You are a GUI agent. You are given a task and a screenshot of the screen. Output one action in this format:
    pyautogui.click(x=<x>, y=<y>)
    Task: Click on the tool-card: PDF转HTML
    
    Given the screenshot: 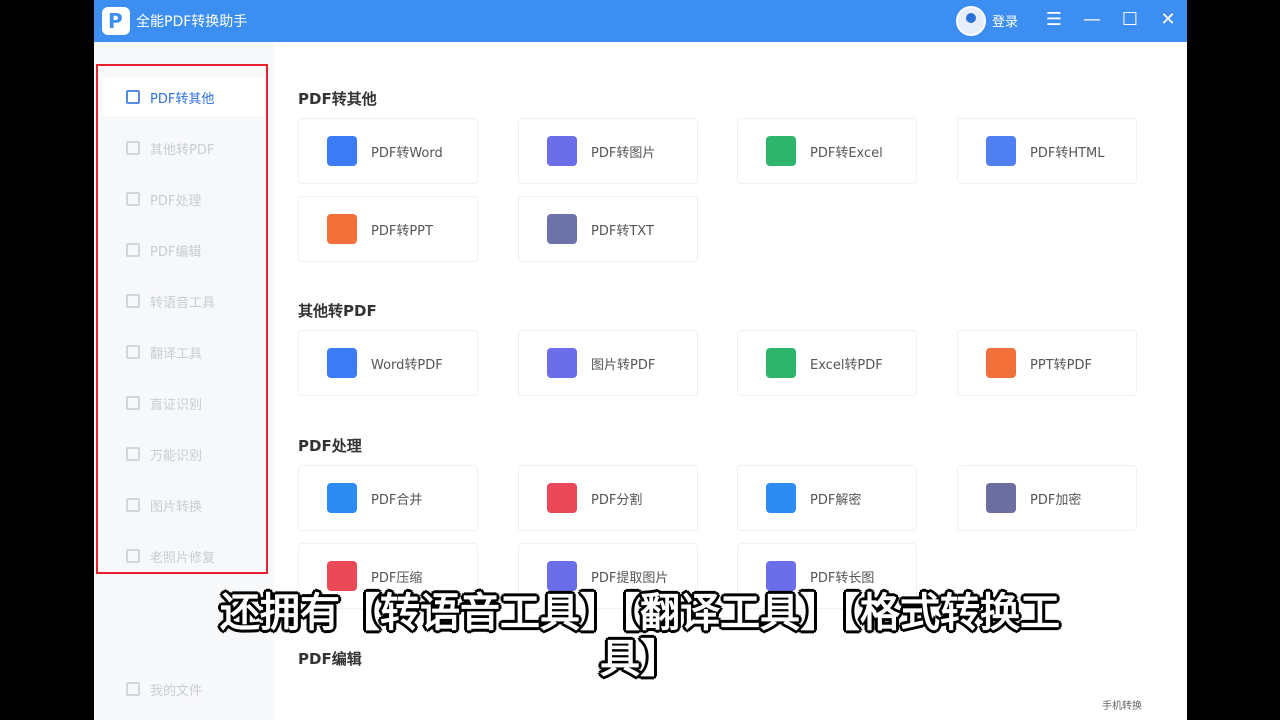 What is the action you would take?
    pyautogui.click(x=1047, y=151)
    